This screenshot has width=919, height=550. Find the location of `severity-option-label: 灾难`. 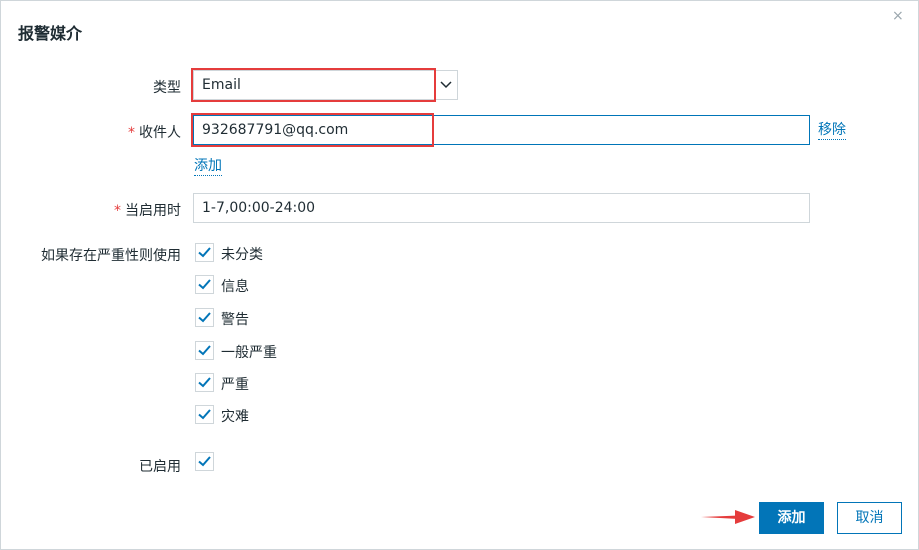

severity-option-label: 灾难 is located at coordinates (235, 417).